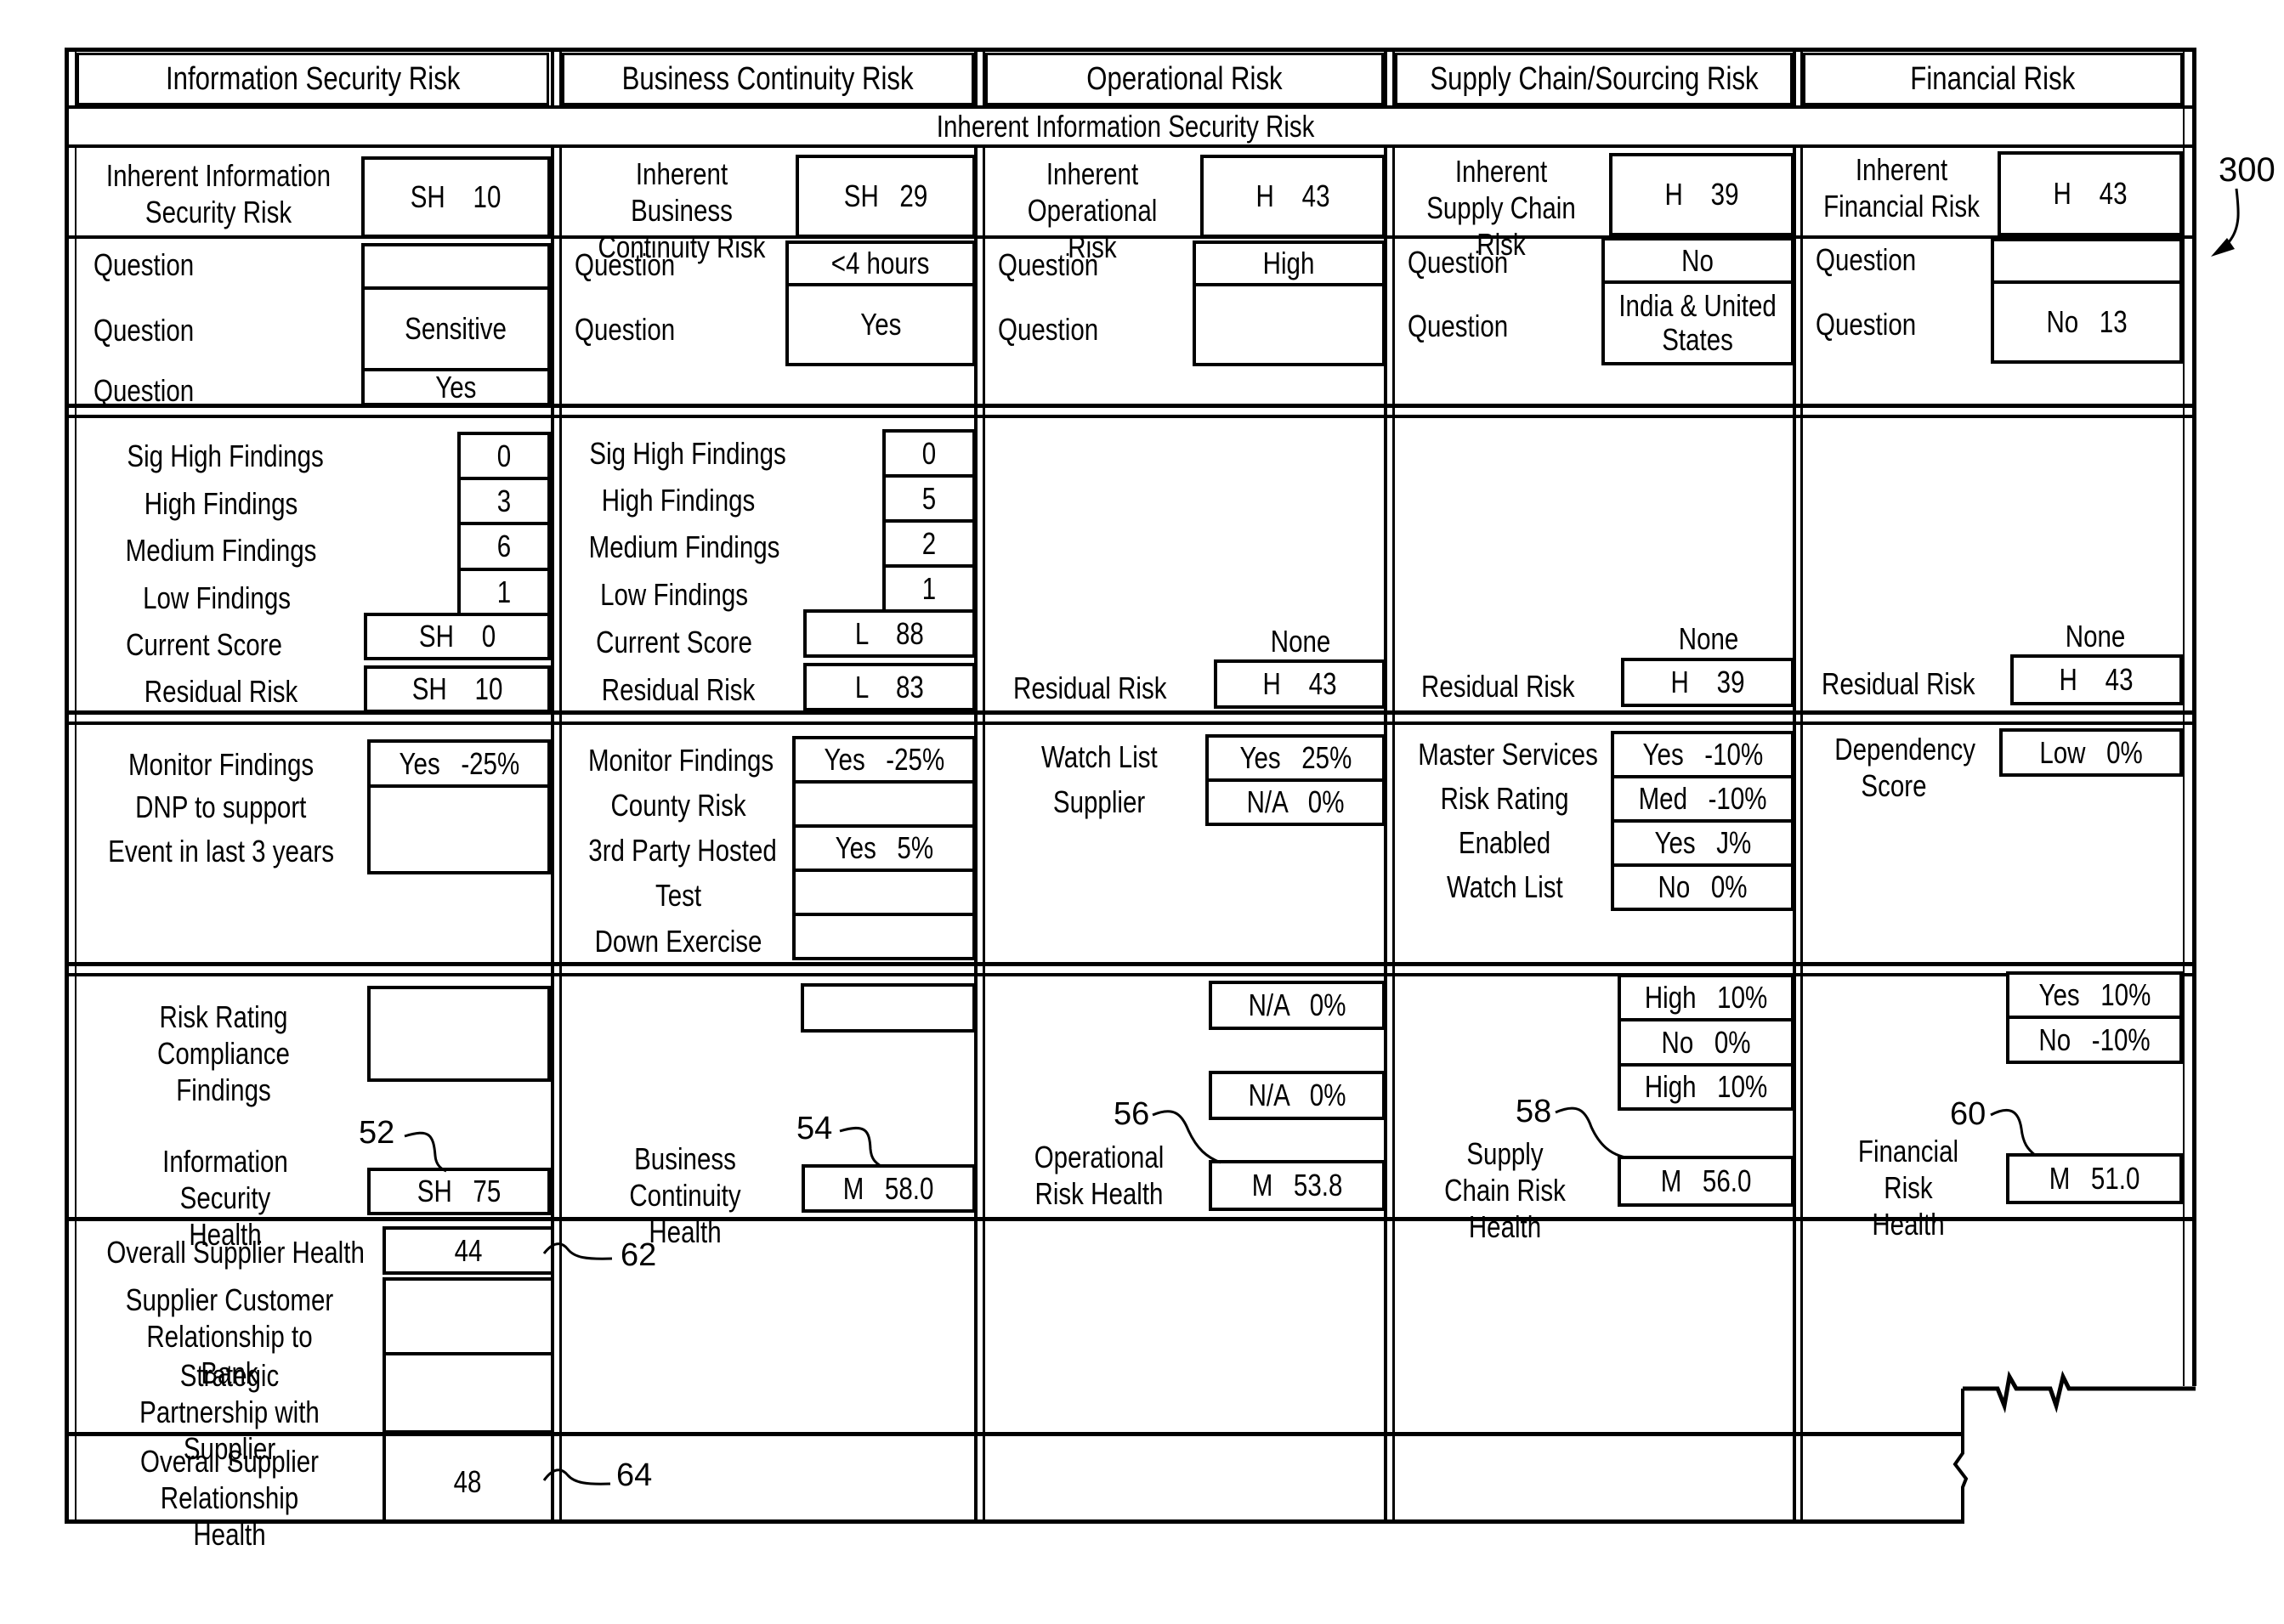  I want to click on figure-arrow, so click(2233, 215).